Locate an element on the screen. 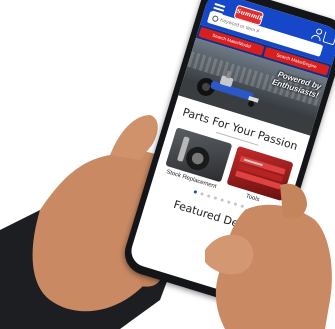 The width and height of the screenshot is (335, 329). cart-icon is located at coordinates (328, 38).